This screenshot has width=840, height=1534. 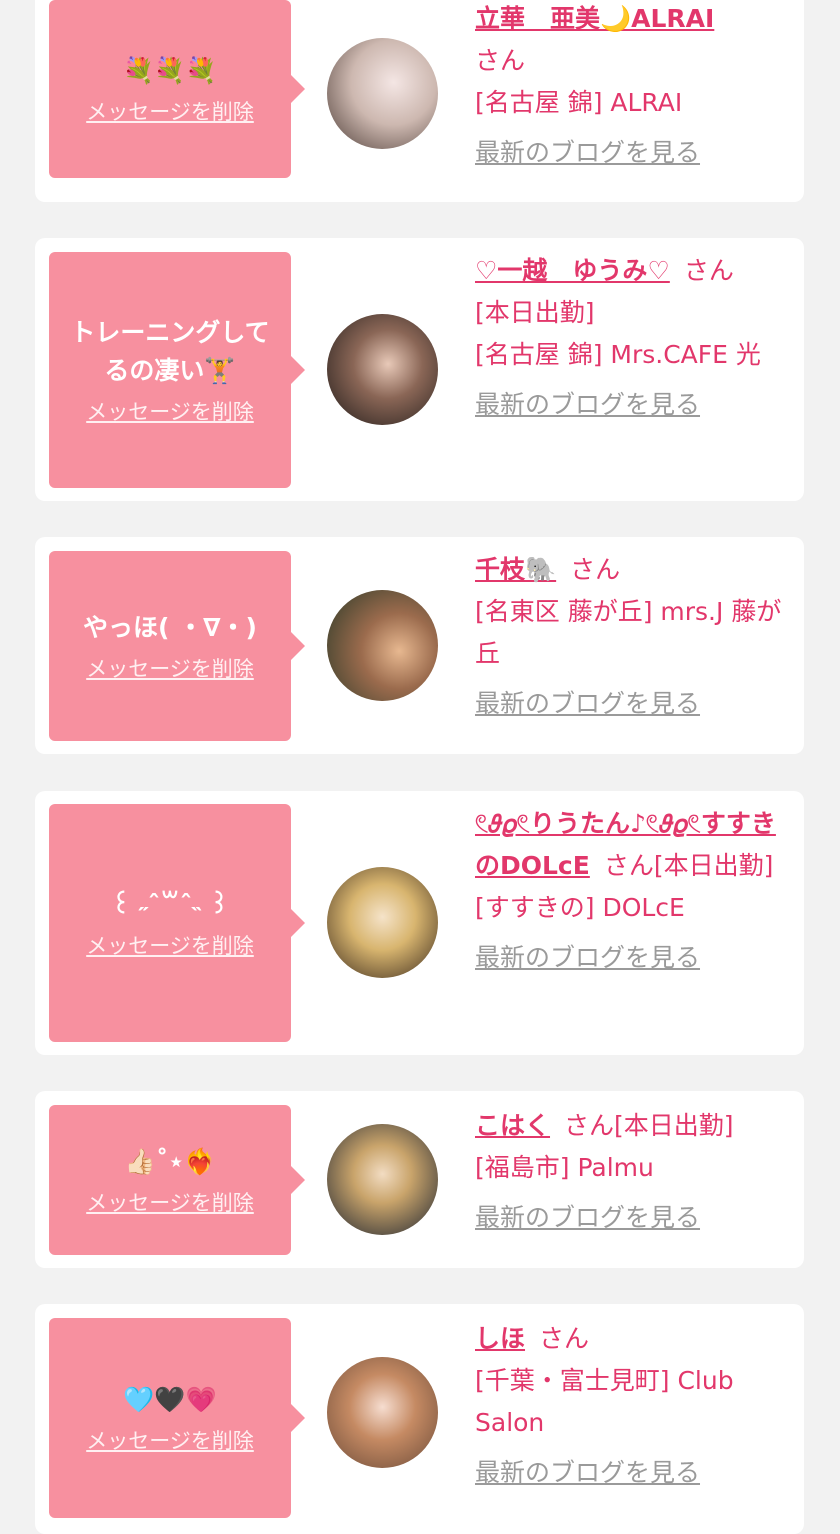 I want to click on shop-text: [千葉・富士見町] Club Salon, so click(x=604, y=1401).